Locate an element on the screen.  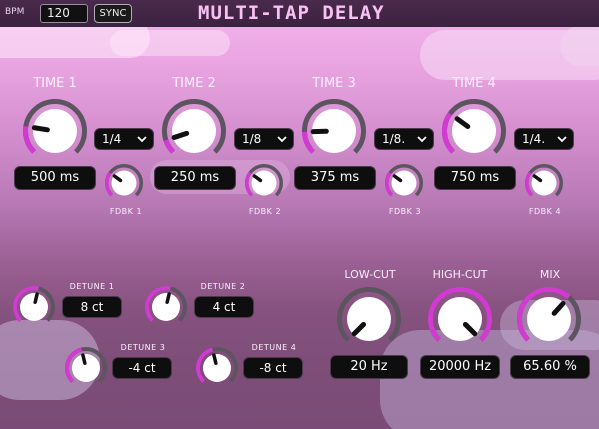
fdbk-3-knob is located at coordinates (404, 183).